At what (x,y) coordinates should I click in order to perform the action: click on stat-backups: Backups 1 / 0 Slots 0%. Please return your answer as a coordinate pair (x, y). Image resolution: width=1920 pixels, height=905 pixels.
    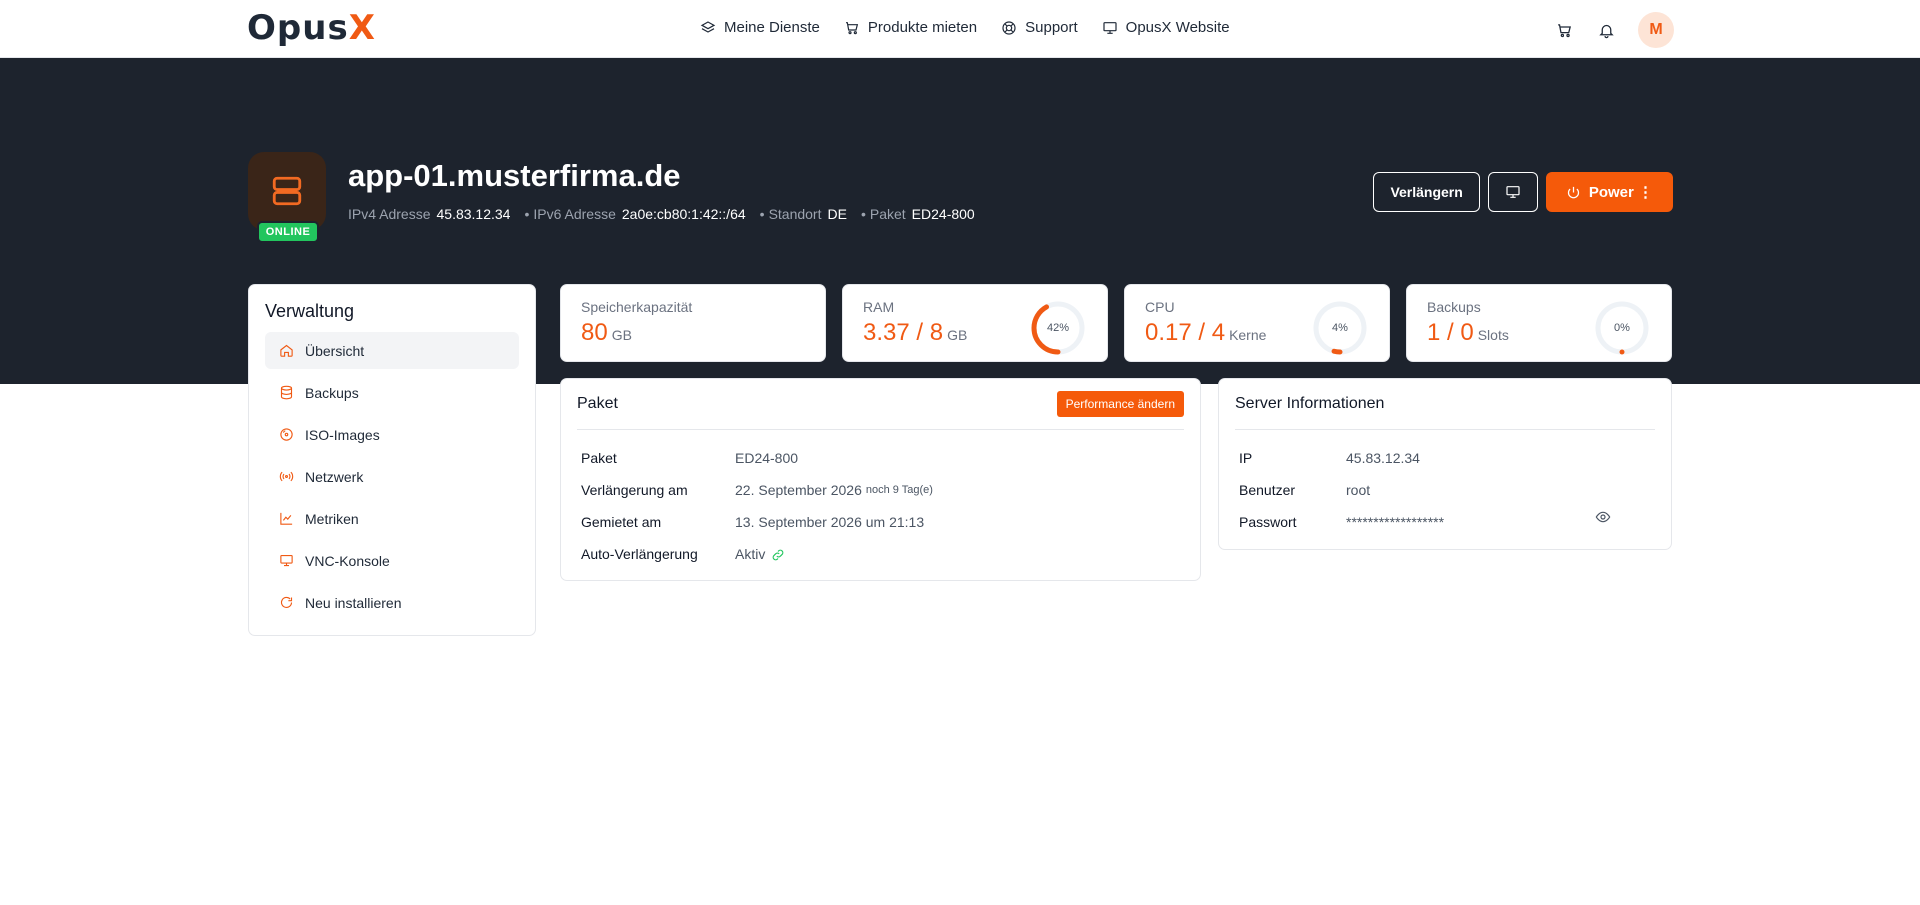
    Looking at the image, I should click on (1539, 323).